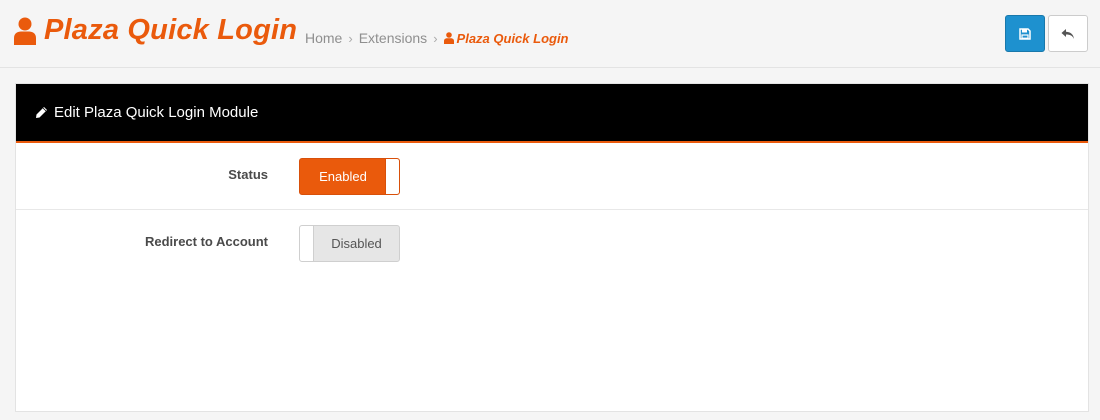  I want to click on status-toggle: Enabled, so click(349, 176).